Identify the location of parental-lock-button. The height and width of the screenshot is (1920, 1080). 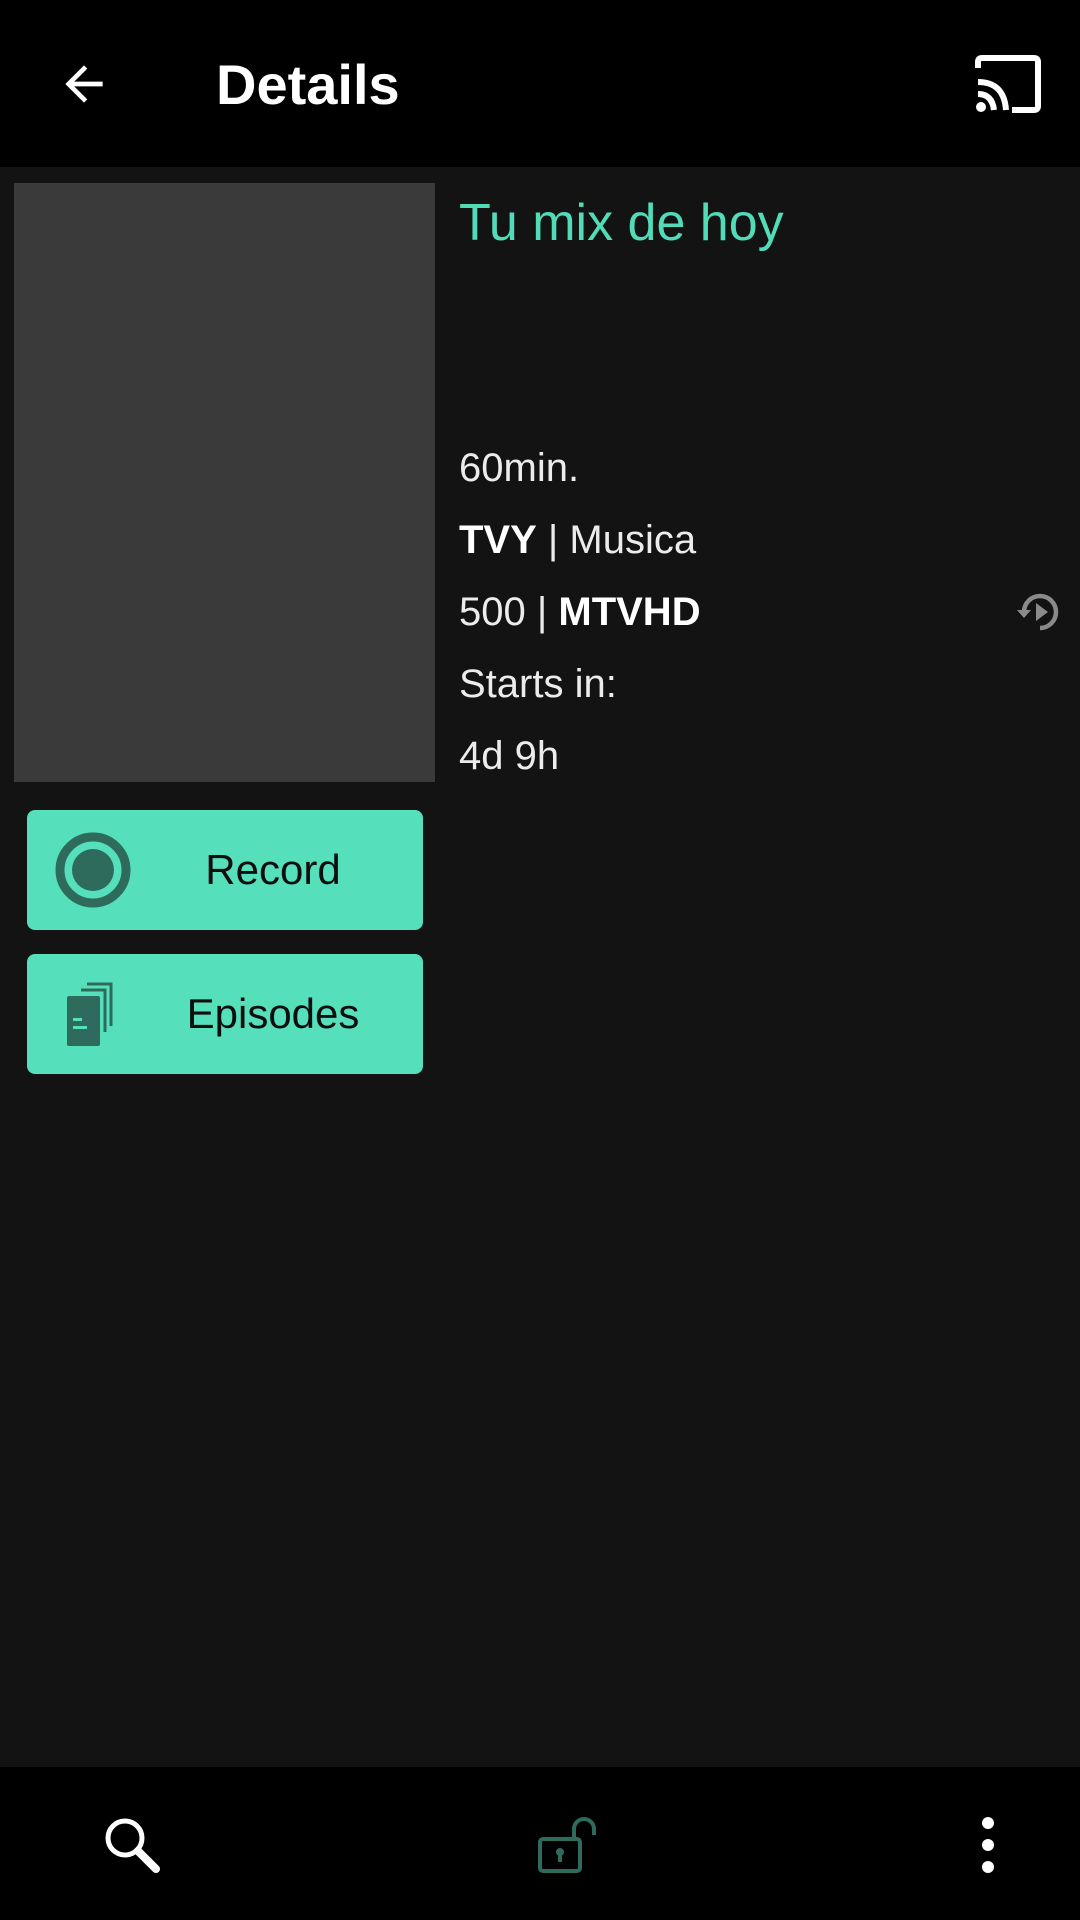
(568, 1845).